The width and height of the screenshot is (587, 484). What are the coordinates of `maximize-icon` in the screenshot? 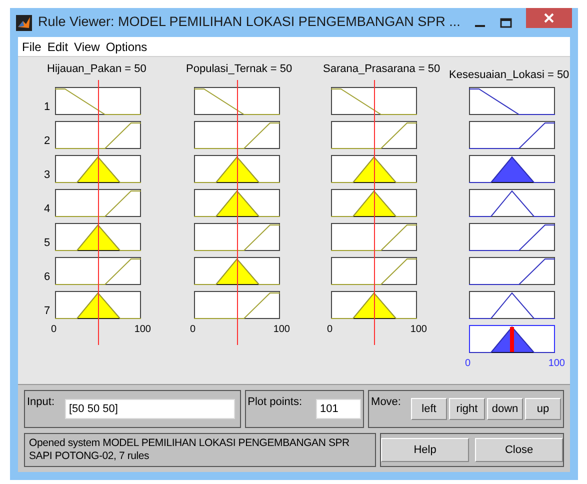 It's located at (506, 22).